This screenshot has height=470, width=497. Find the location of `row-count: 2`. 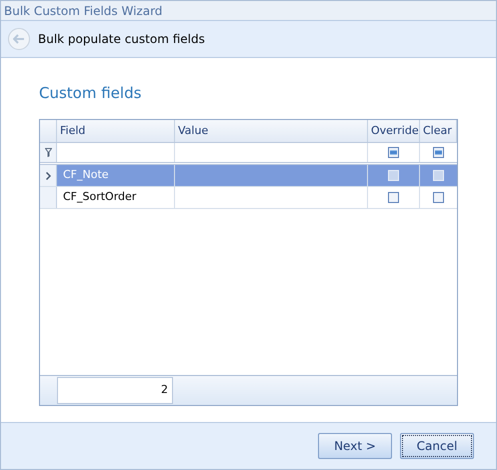

row-count: 2 is located at coordinates (115, 390).